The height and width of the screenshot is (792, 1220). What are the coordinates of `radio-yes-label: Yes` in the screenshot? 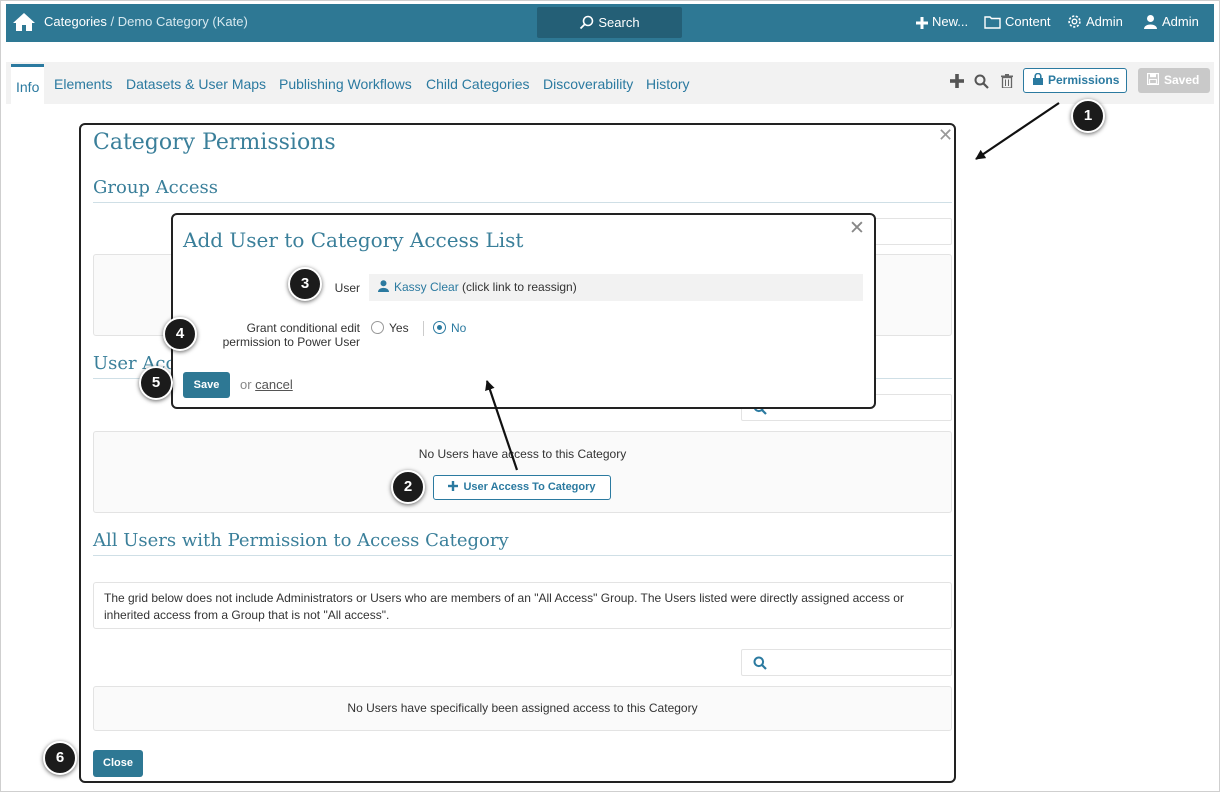 It's located at (399, 328).